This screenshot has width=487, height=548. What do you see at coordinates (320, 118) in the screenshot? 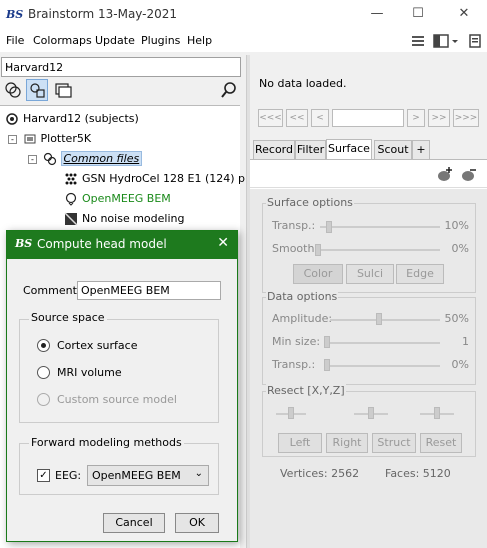
I see `nav-prev-button: <` at bounding box center [320, 118].